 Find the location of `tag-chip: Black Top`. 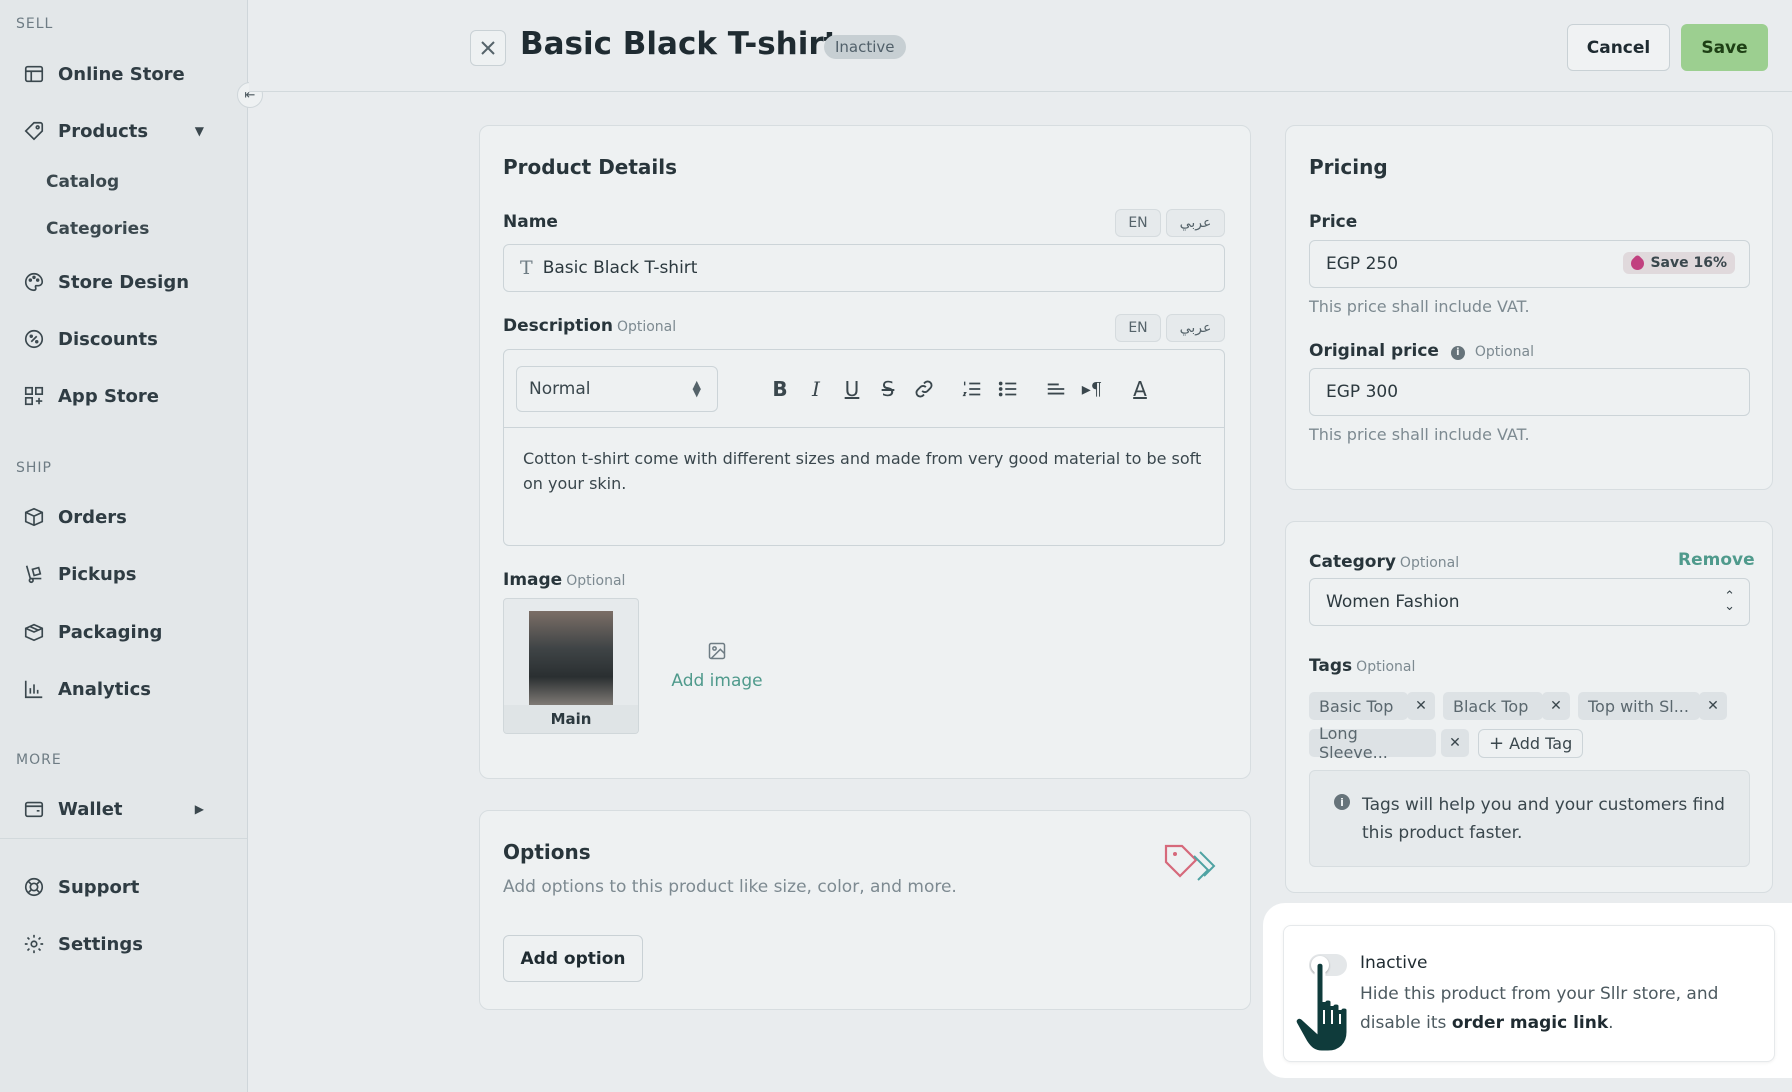

tag-chip: Black Top is located at coordinates (1493, 706).